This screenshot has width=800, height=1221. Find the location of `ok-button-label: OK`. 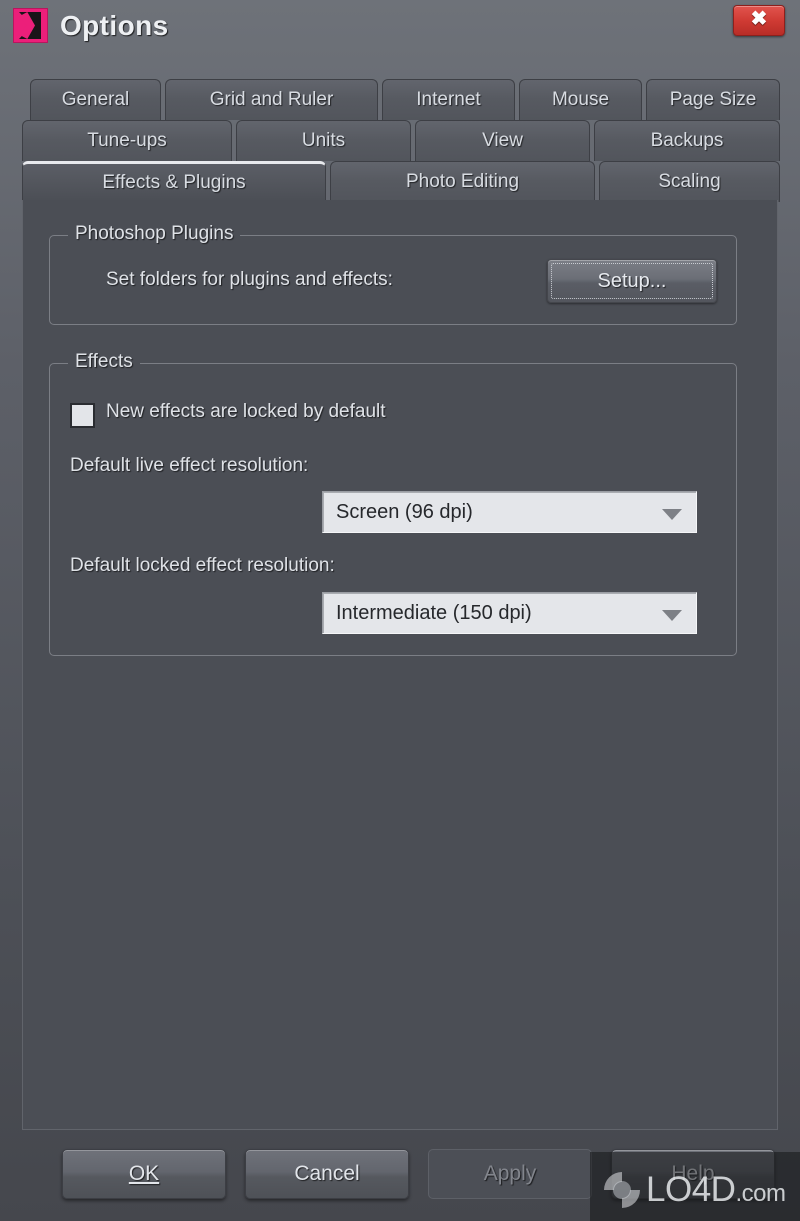

ok-button-label: OK is located at coordinates (144, 1173).